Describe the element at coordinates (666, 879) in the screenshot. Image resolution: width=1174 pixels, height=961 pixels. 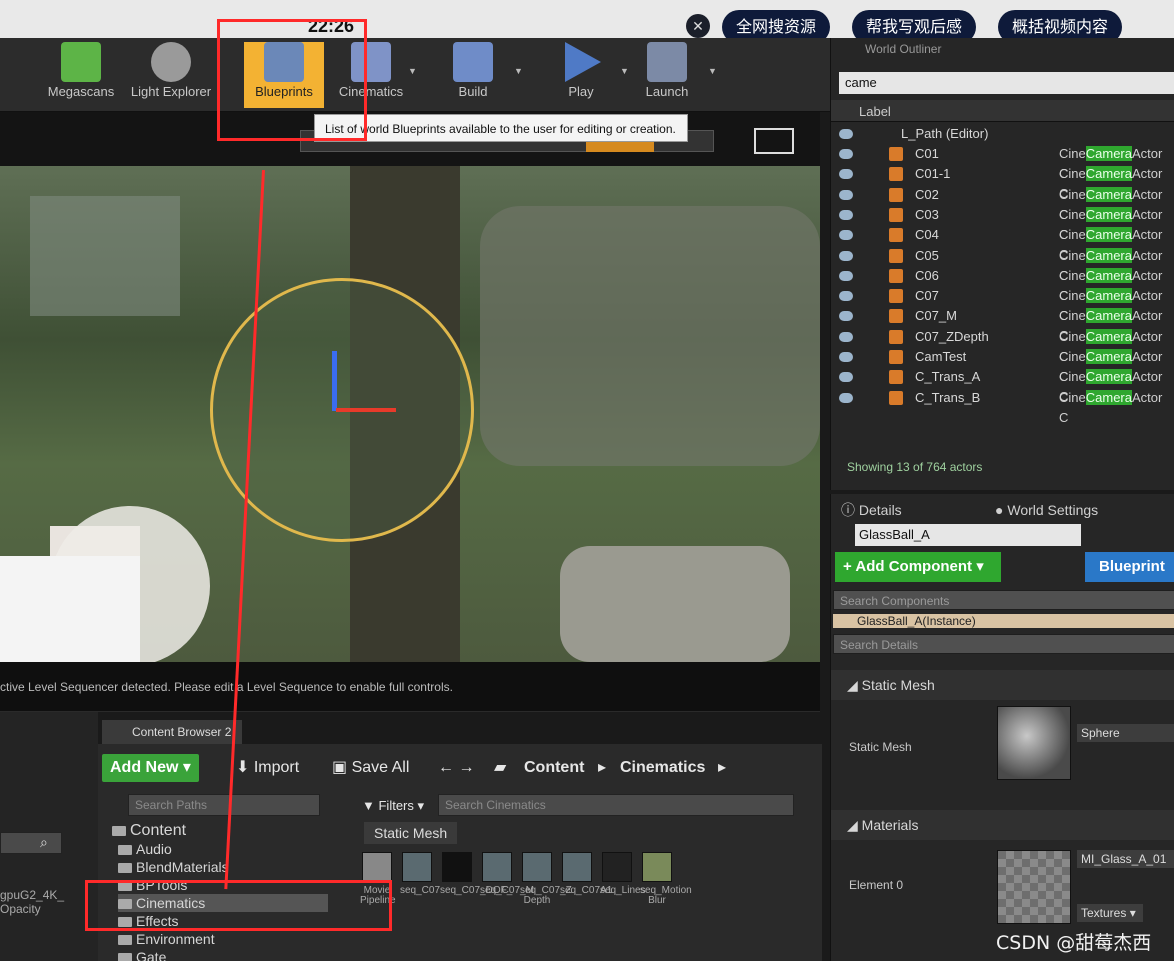
I see `asset-seq-motion-blur: seq_Motion Blur` at that location.